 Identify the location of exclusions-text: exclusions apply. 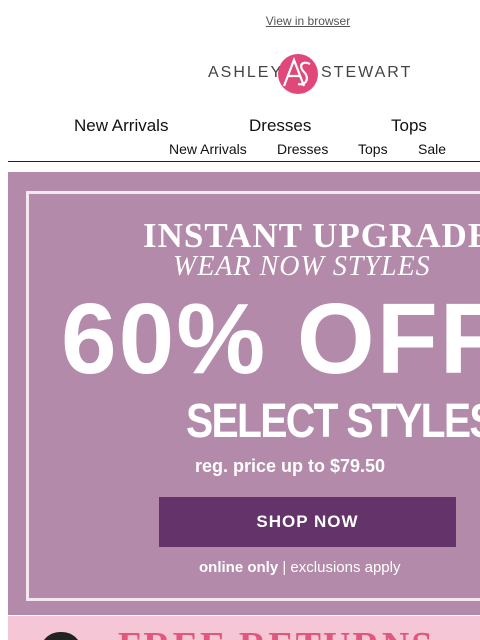
(345, 567).